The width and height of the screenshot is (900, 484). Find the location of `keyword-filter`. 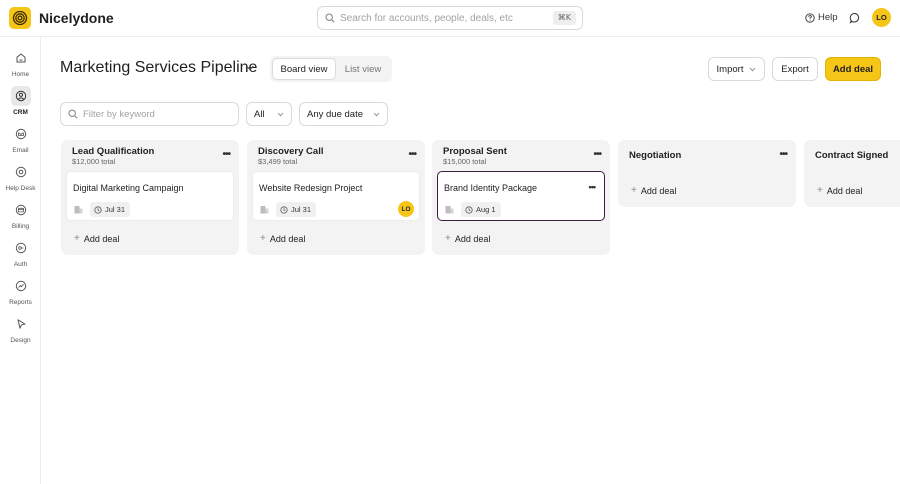

keyword-filter is located at coordinates (149, 114).